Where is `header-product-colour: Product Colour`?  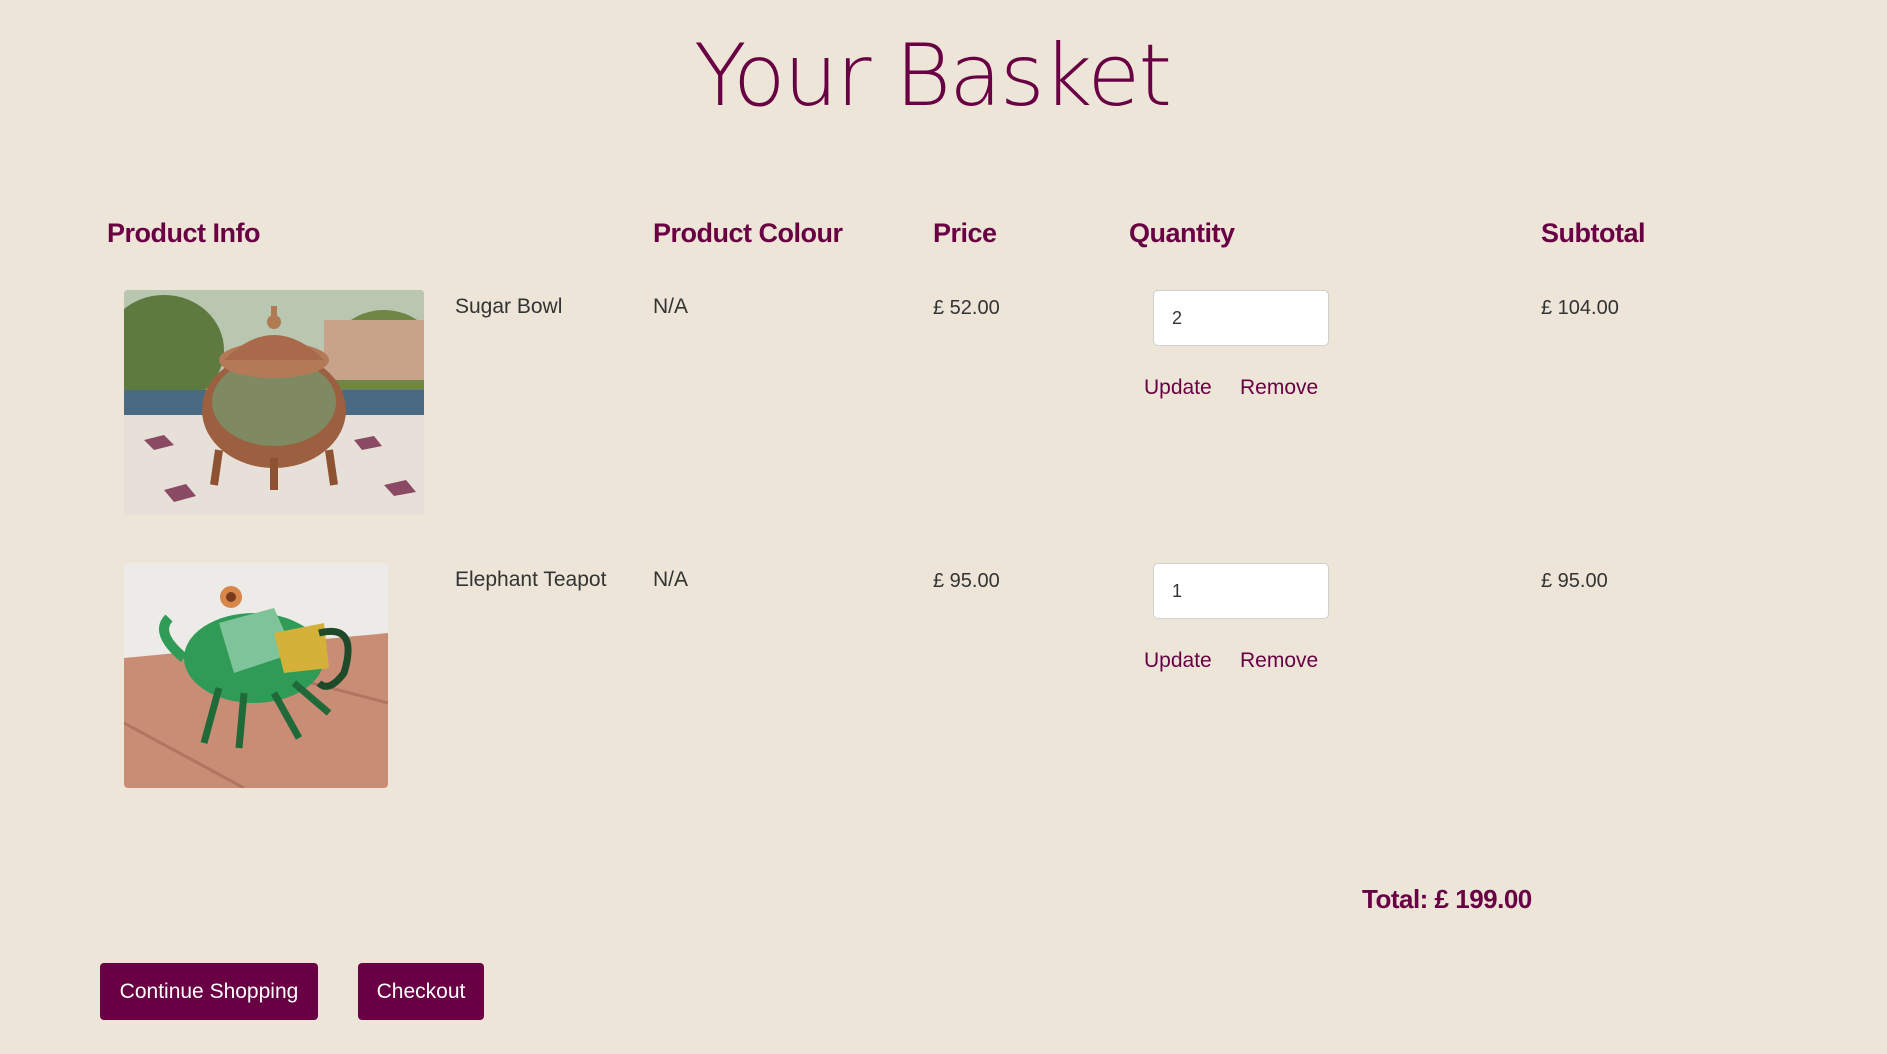
header-product-colour: Product Colour is located at coordinates (748, 233).